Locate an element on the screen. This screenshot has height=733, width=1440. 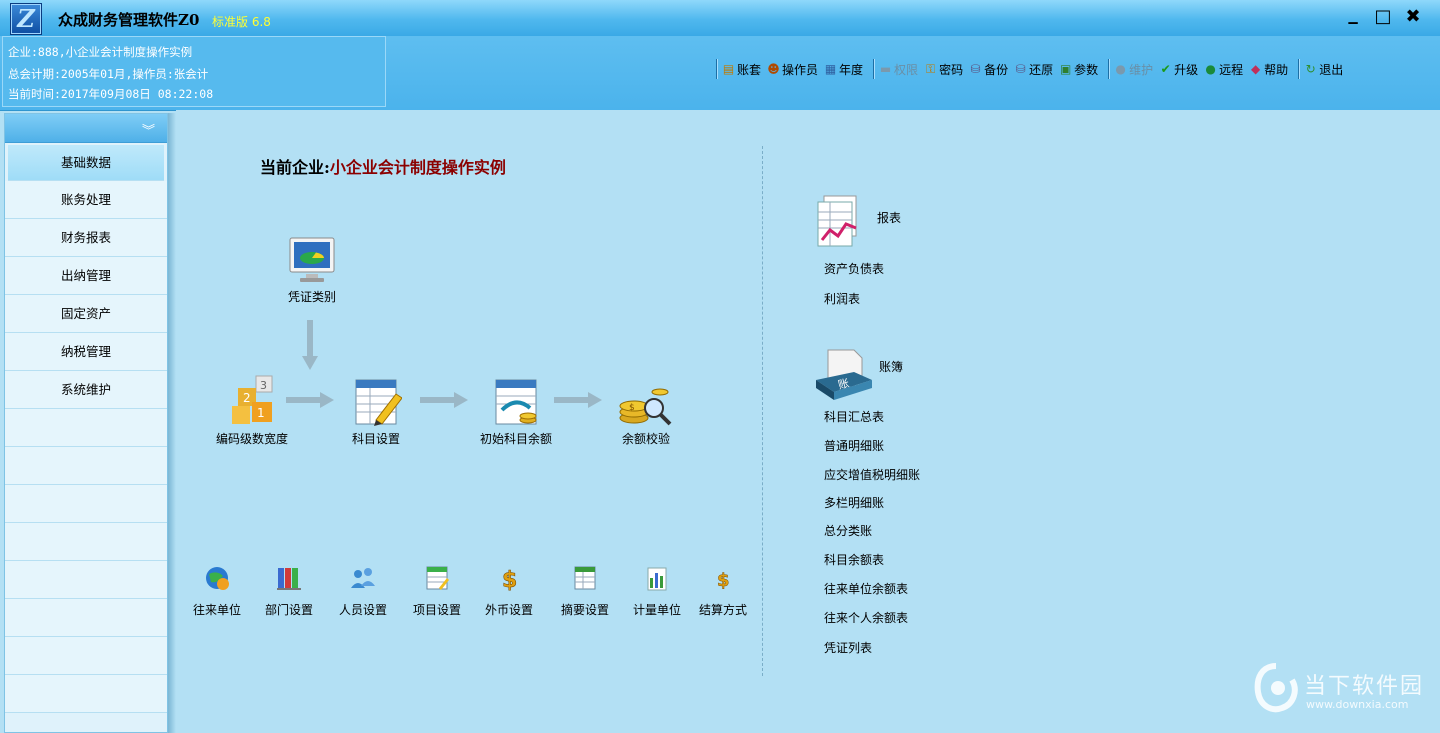
settings-icon: ▣ is located at coordinates (1065, 68).